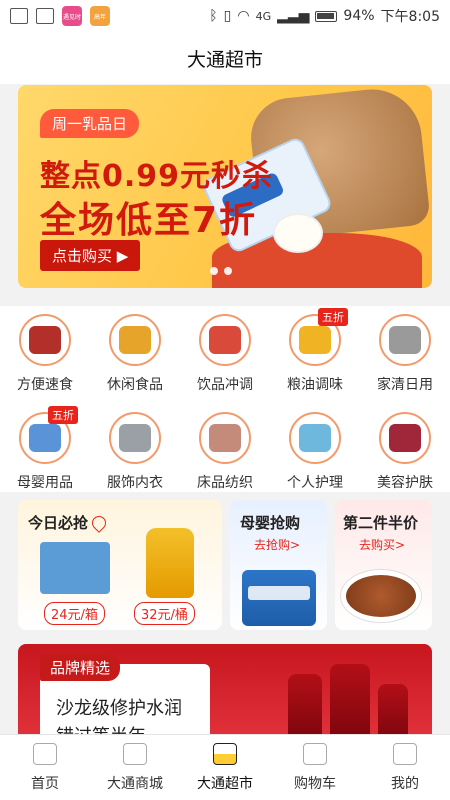 Image resolution: width=450 pixels, height=800 pixels. What do you see at coordinates (225, 754) in the screenshot?
I see `supermarket-icon` at bounding box center [225, 754].